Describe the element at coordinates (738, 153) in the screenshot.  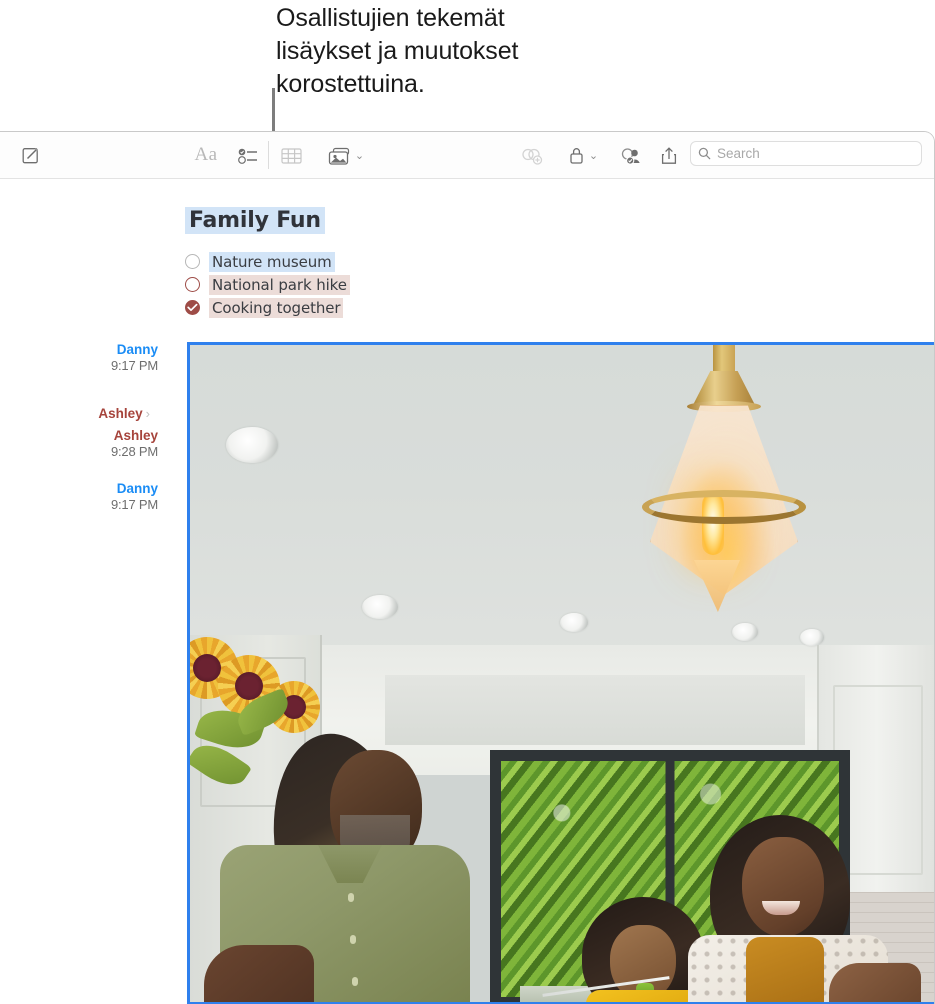
I see `search-placeholder: Search` at that location.